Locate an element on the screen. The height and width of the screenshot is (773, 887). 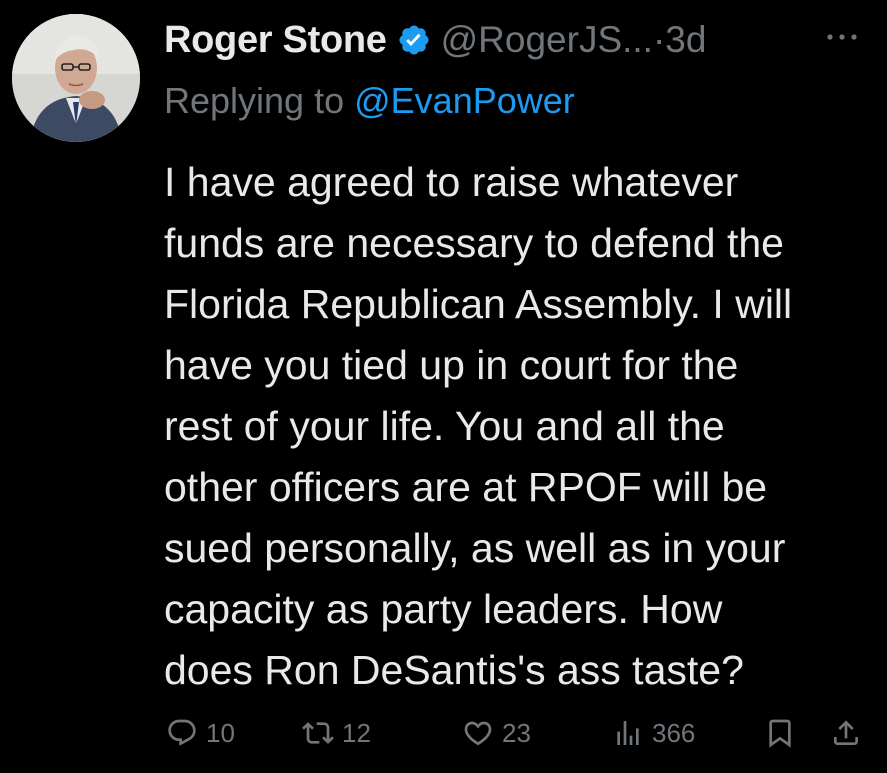
avatar is located at coordinates (76, 78).